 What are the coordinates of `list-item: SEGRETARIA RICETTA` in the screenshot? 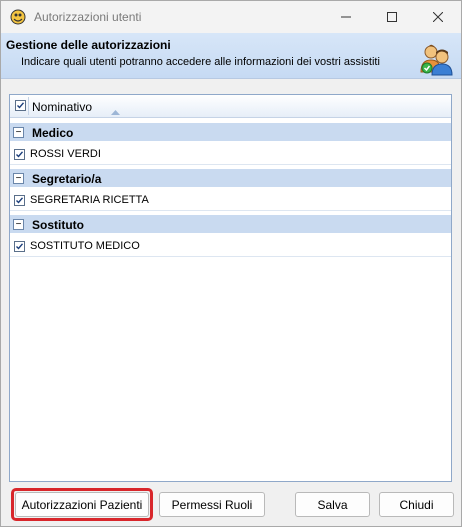 It's located at (230, 201).